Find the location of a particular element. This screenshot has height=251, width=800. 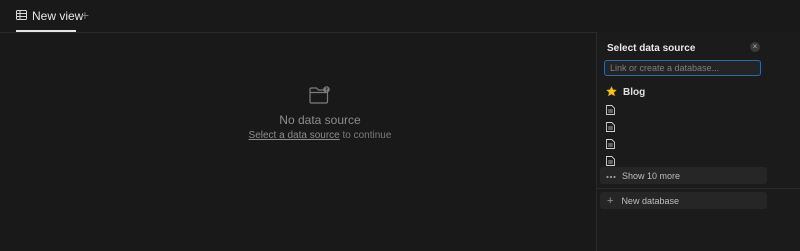

table-icon is located at coordinates (21, 16).